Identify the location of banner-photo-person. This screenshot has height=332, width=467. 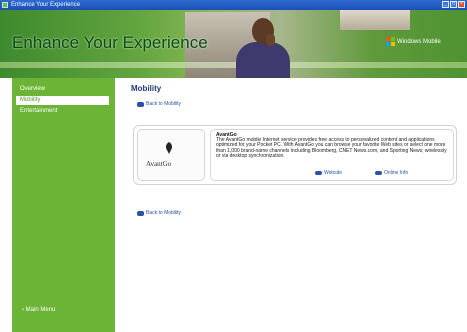
(262, 46).